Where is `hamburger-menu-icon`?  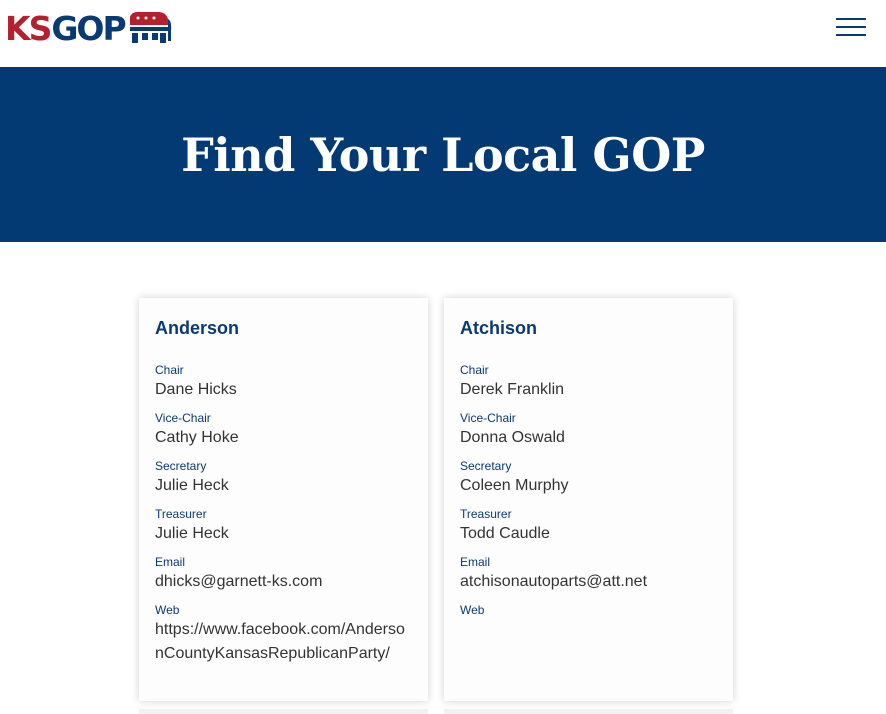
hamburger-menu-icon is located at coordinates (851, 28).